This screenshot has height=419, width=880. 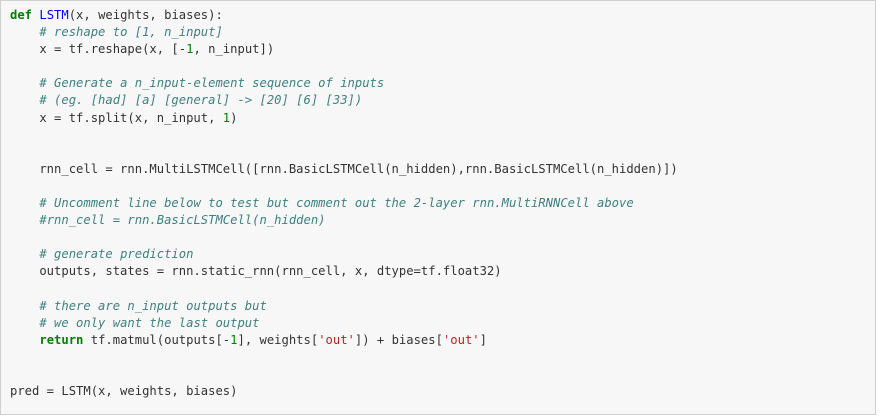 I want to click on code-text: ), so click(x=234, y=117).